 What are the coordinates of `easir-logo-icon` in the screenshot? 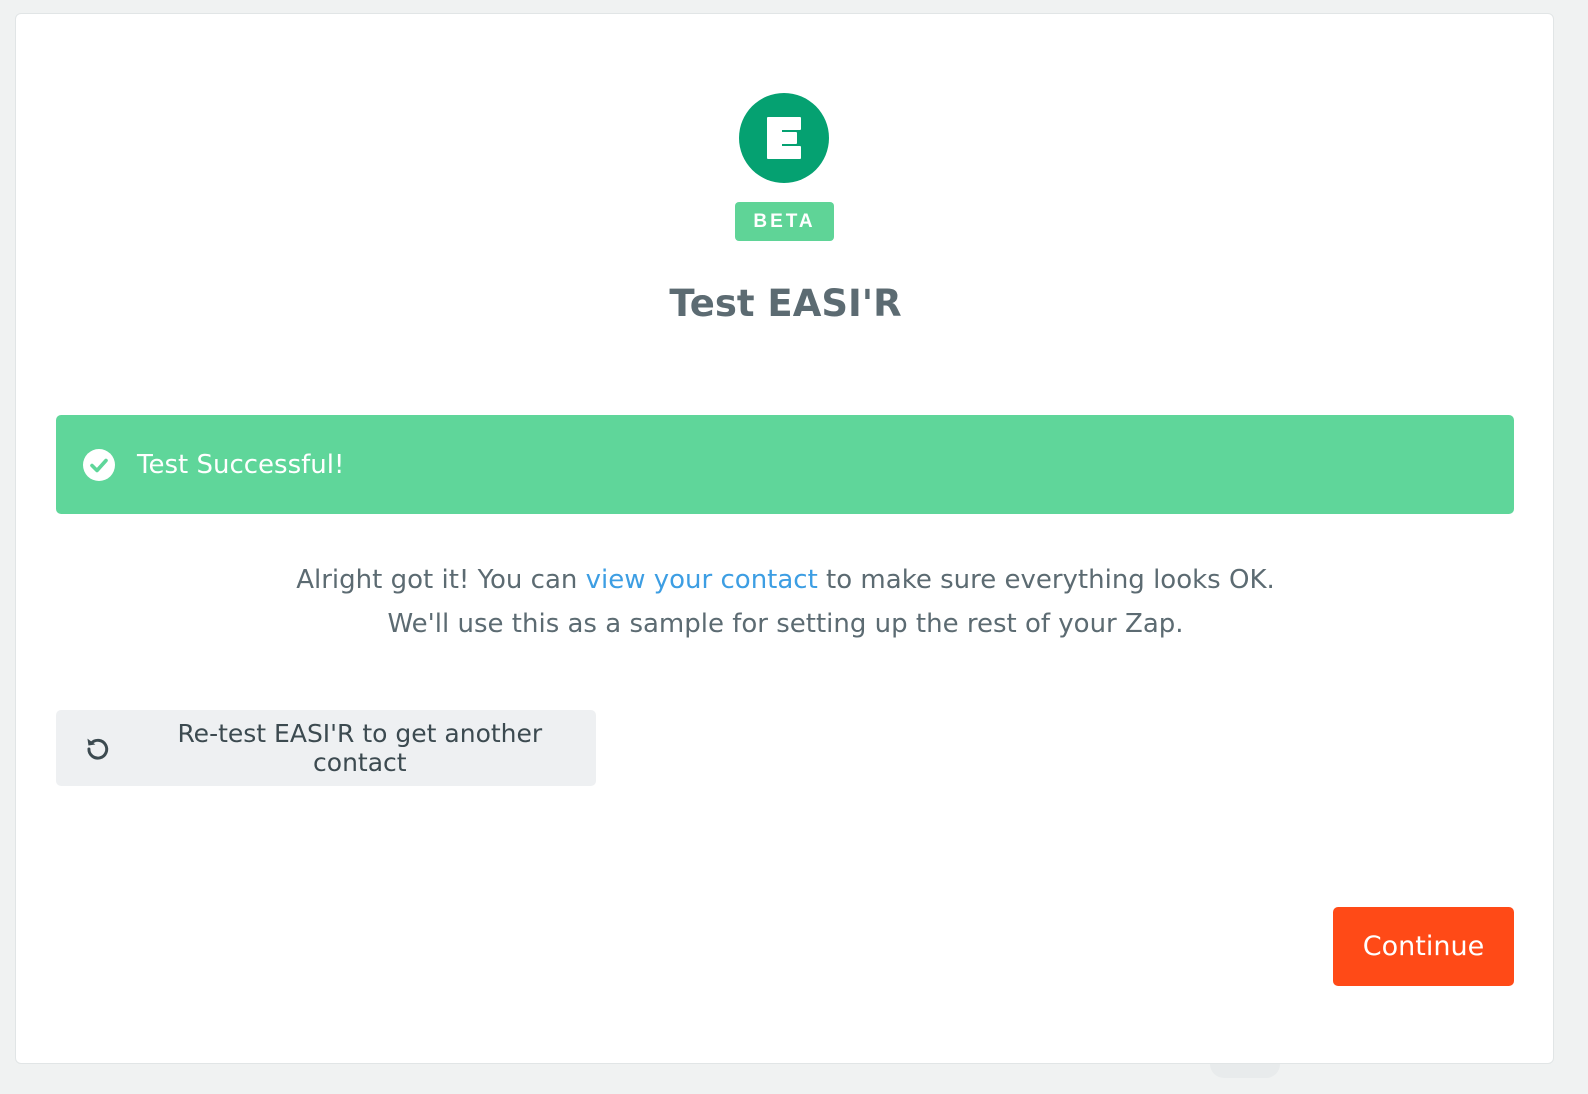 It's located at (784, 138).